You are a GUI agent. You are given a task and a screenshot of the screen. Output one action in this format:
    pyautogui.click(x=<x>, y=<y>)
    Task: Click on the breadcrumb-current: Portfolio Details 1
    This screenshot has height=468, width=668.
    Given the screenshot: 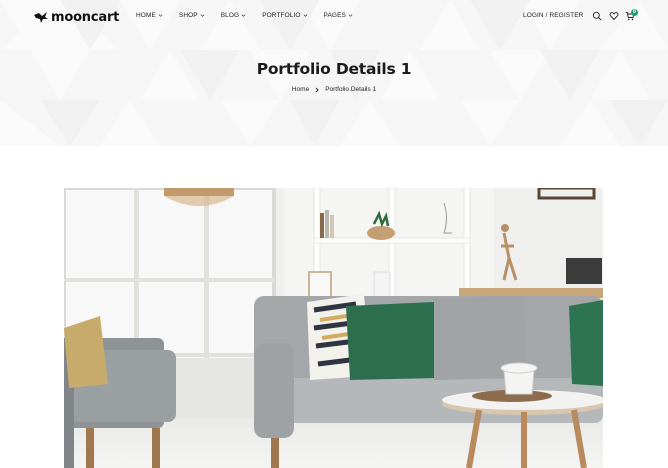 What is the action you would take?
    pyautogui.click(x=351, y=89)
    